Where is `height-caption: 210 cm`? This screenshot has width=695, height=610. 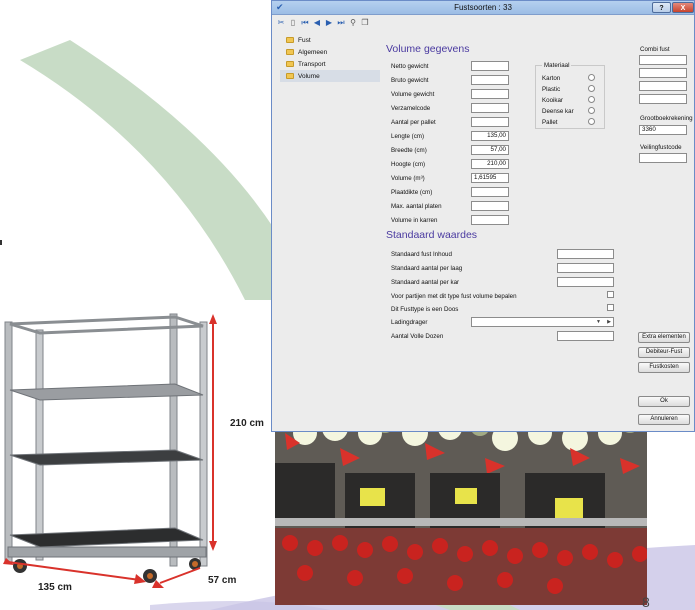 height-caption: 210 cm is located at coordinates (247, 423).